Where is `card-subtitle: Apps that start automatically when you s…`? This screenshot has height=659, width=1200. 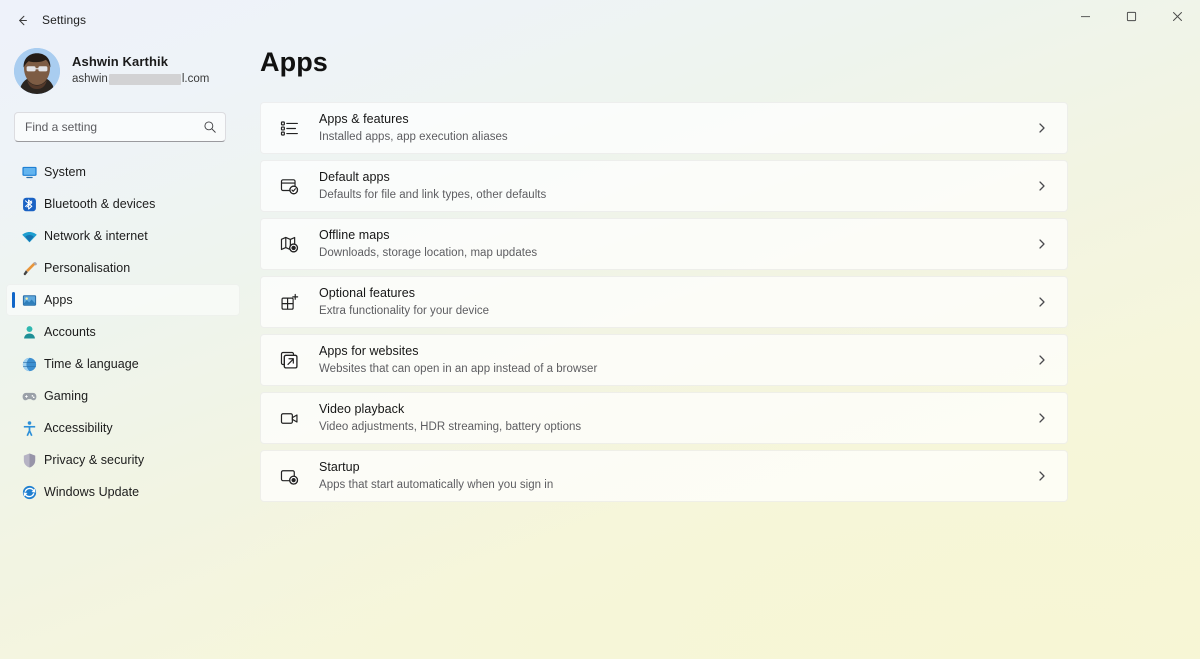
card-subtitle: Apps that start automatically when you s… is located at coordinates (436, 484).